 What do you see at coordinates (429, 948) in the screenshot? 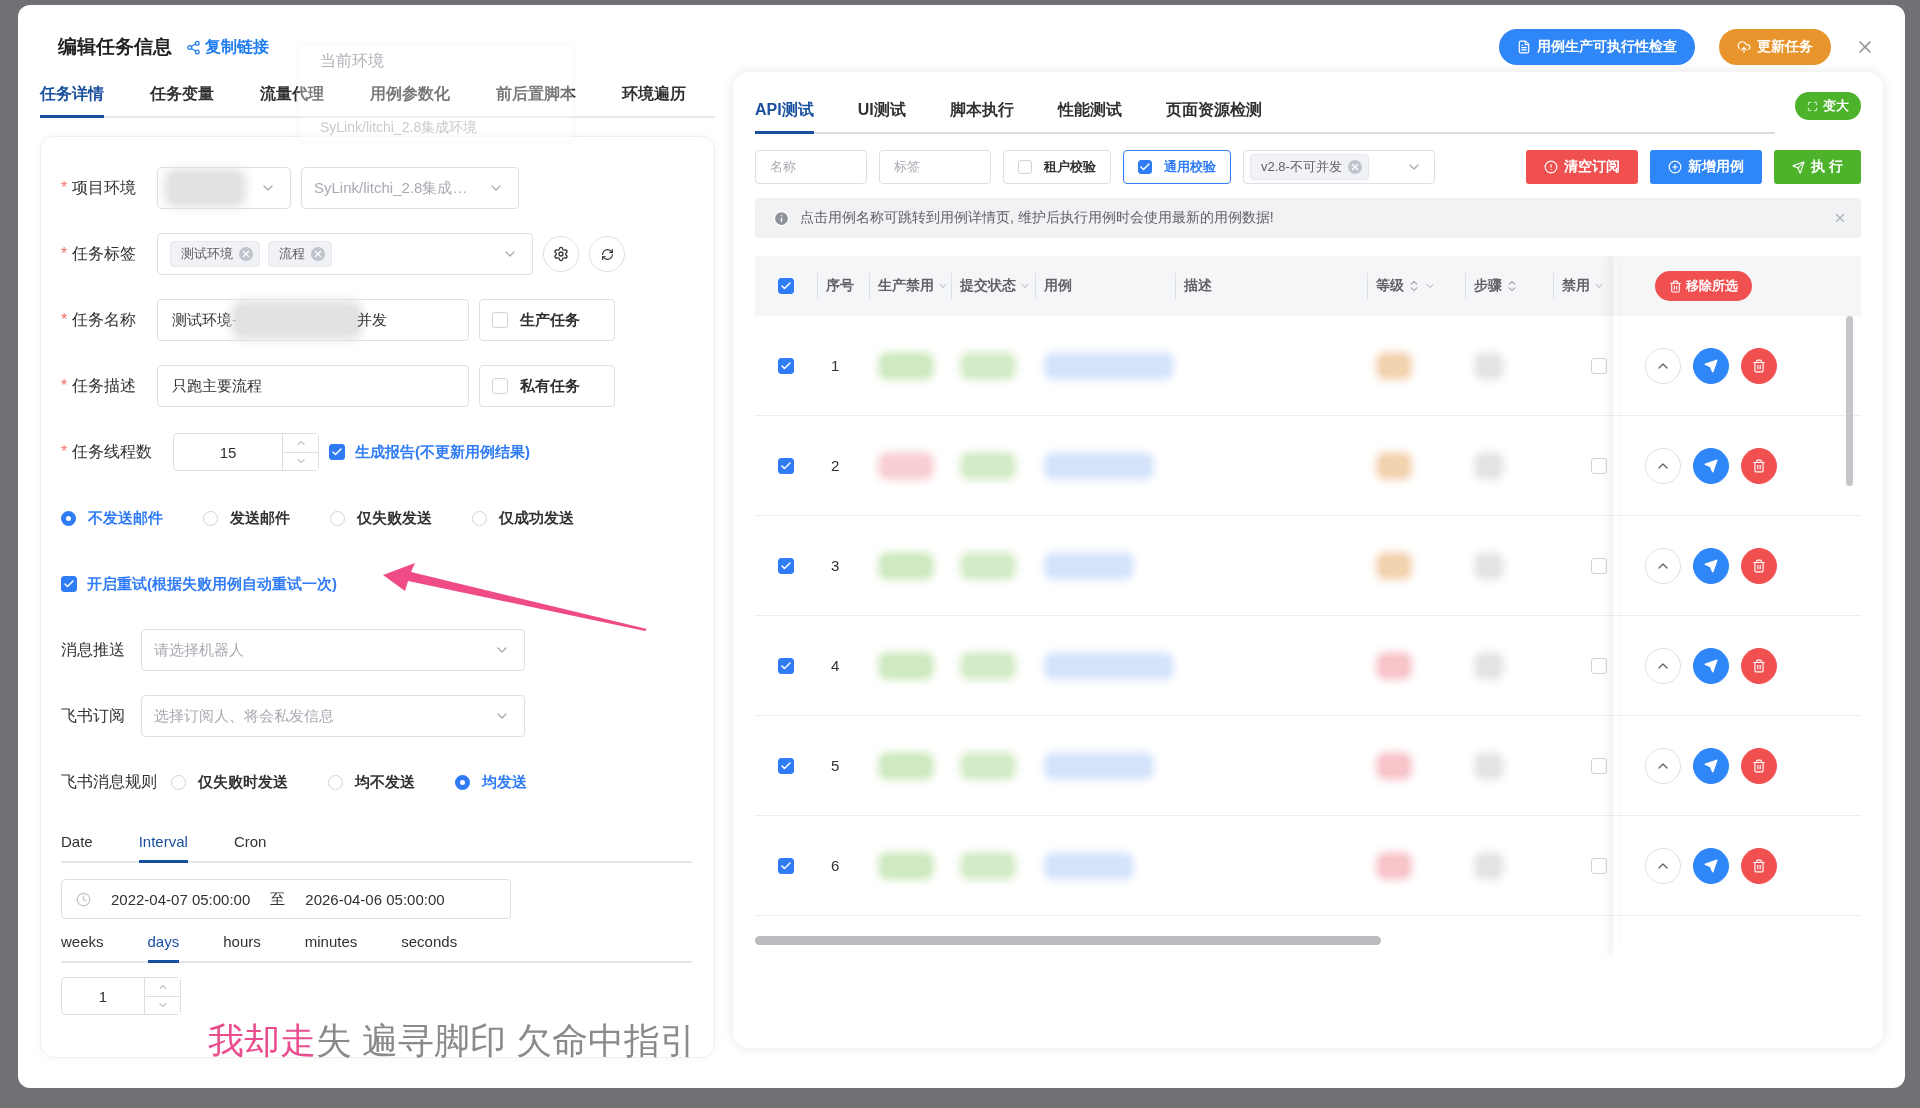
I see `tab: seconds` at bounding box center [429, 948].